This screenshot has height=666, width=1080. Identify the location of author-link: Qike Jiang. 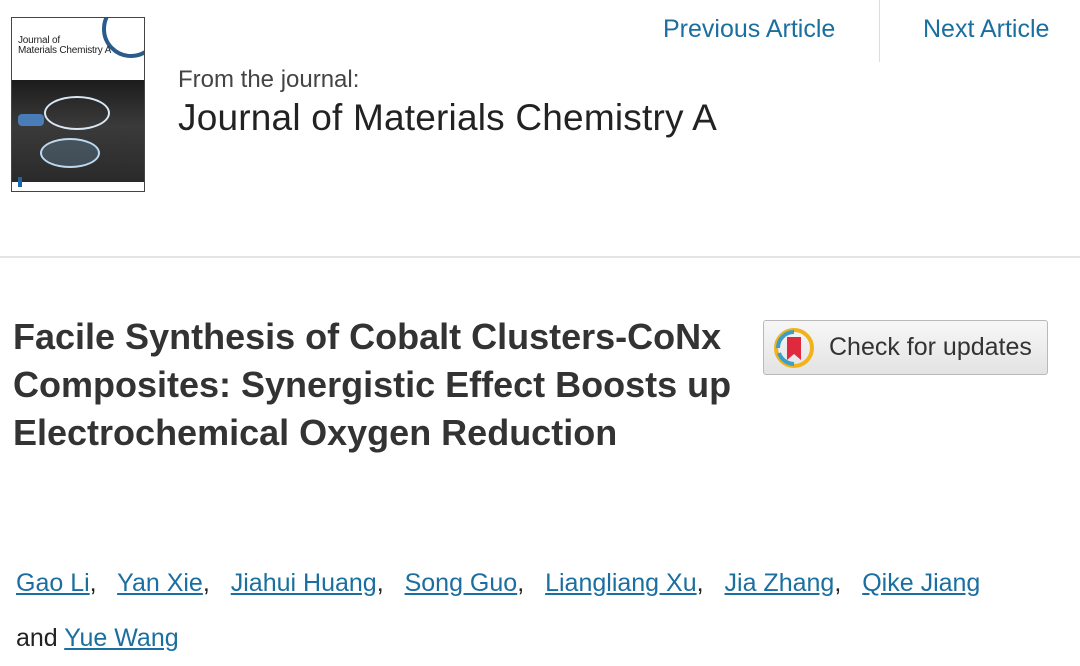
(921, 583).